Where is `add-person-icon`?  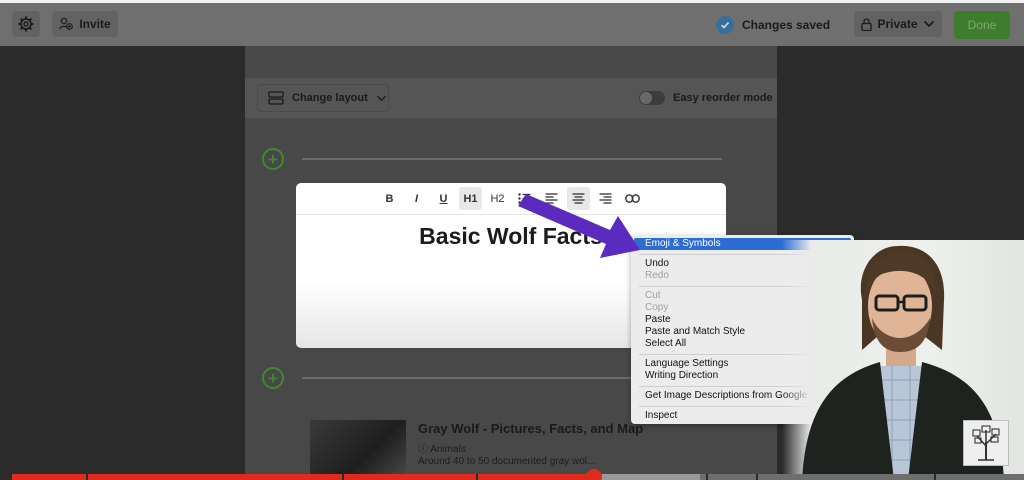
add-person-icon is located at coordinates (66, 23).